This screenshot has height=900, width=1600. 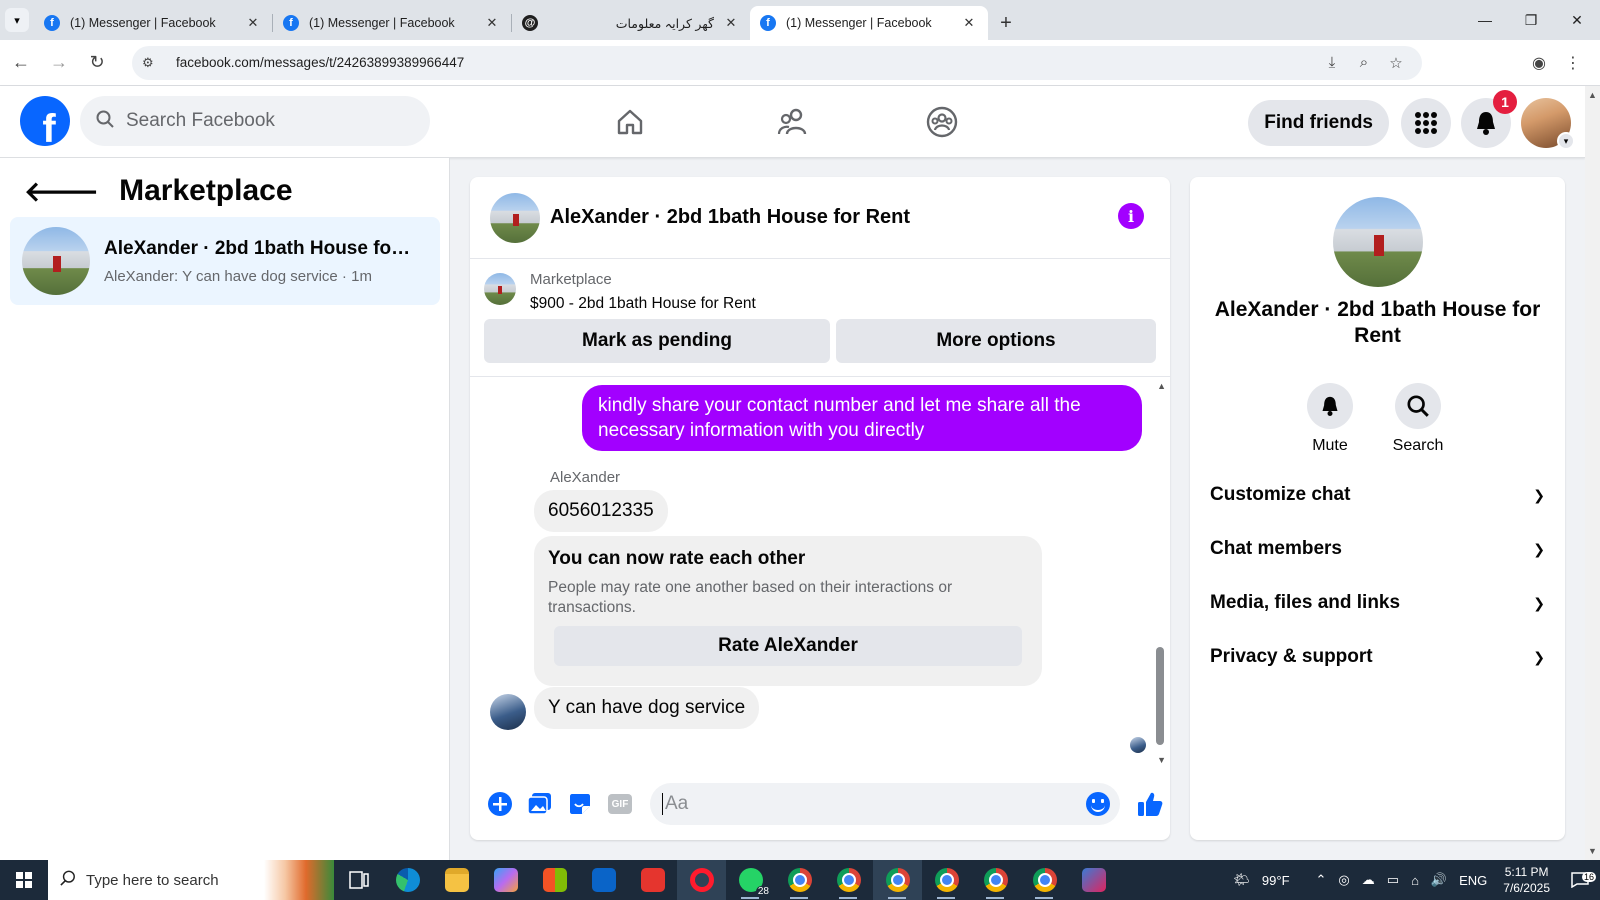 I want to click on weather-temperature: 99°F, so click(x=1276, y=880).